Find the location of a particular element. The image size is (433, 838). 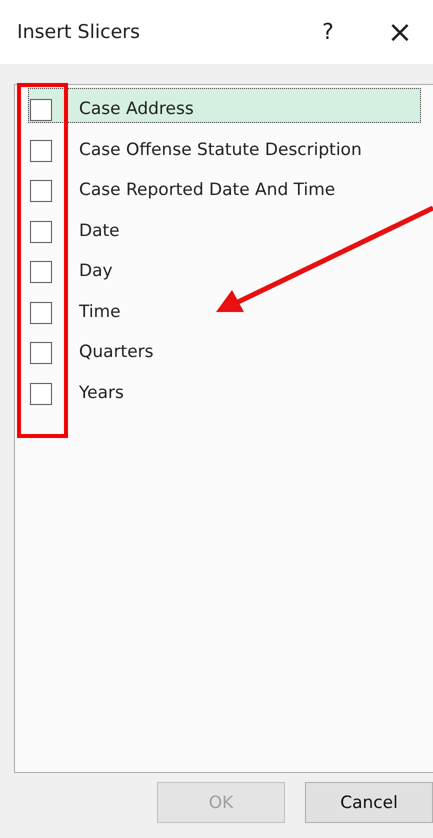

window-title: Insert Slicers is located at coordinates (79, 32).